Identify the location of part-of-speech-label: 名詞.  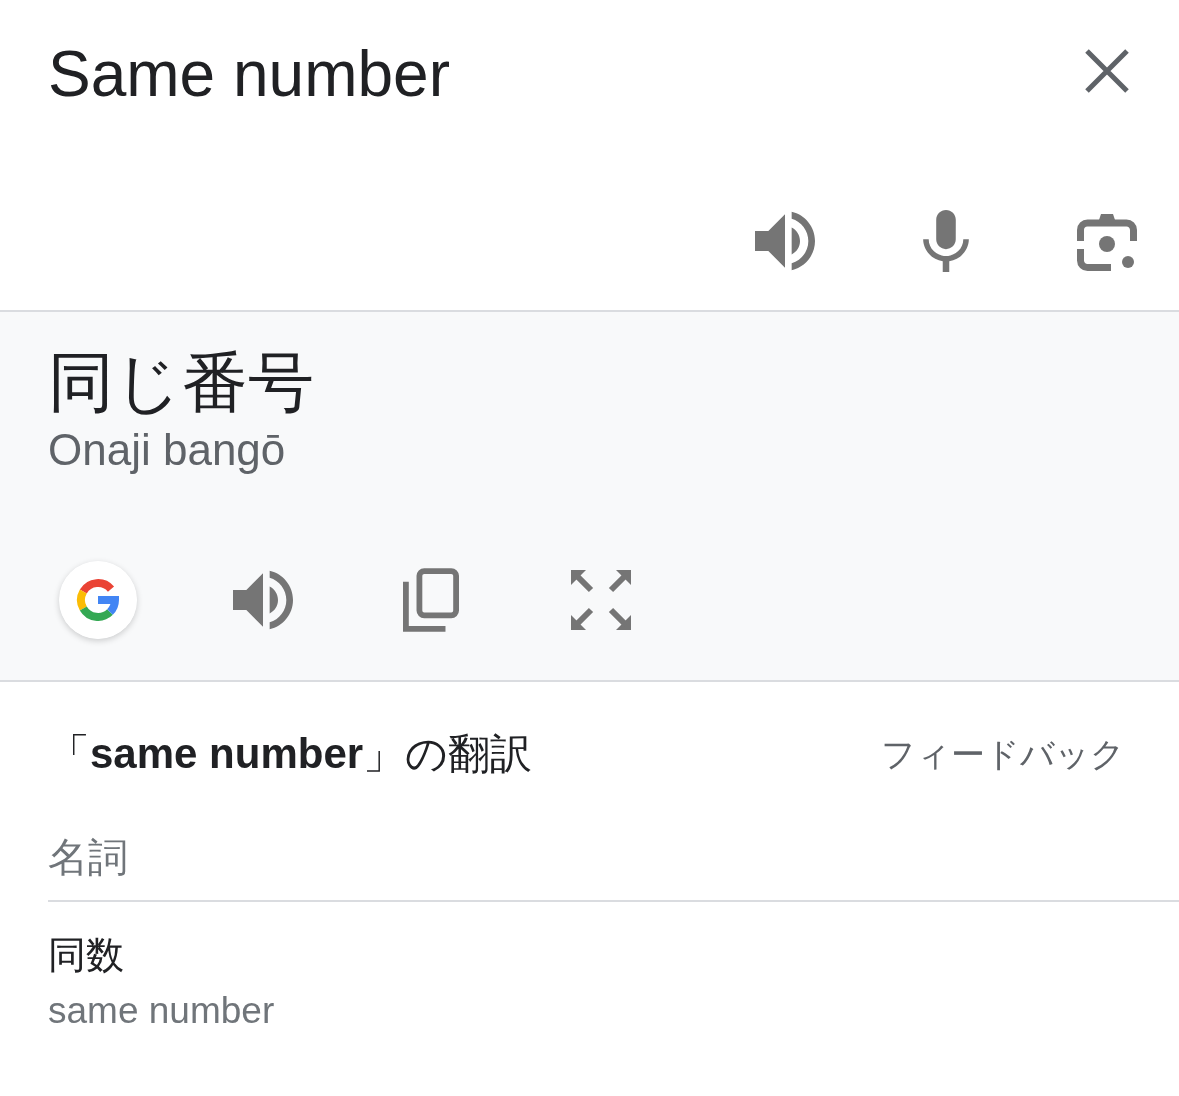
(88, 857).